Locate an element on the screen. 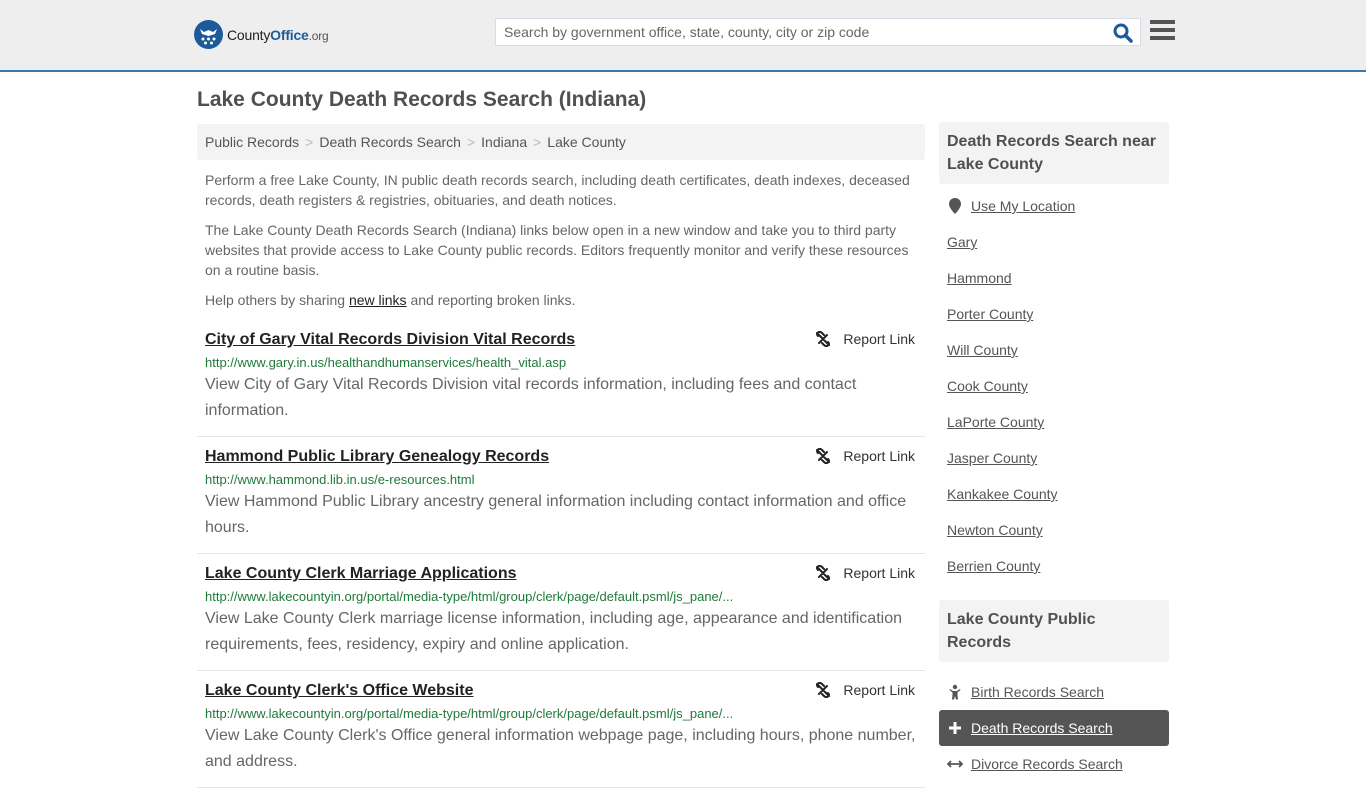 The height and width of the screenshot is (788, 1366). nearby-item: Porter County is located at coordinates (1054, 324).